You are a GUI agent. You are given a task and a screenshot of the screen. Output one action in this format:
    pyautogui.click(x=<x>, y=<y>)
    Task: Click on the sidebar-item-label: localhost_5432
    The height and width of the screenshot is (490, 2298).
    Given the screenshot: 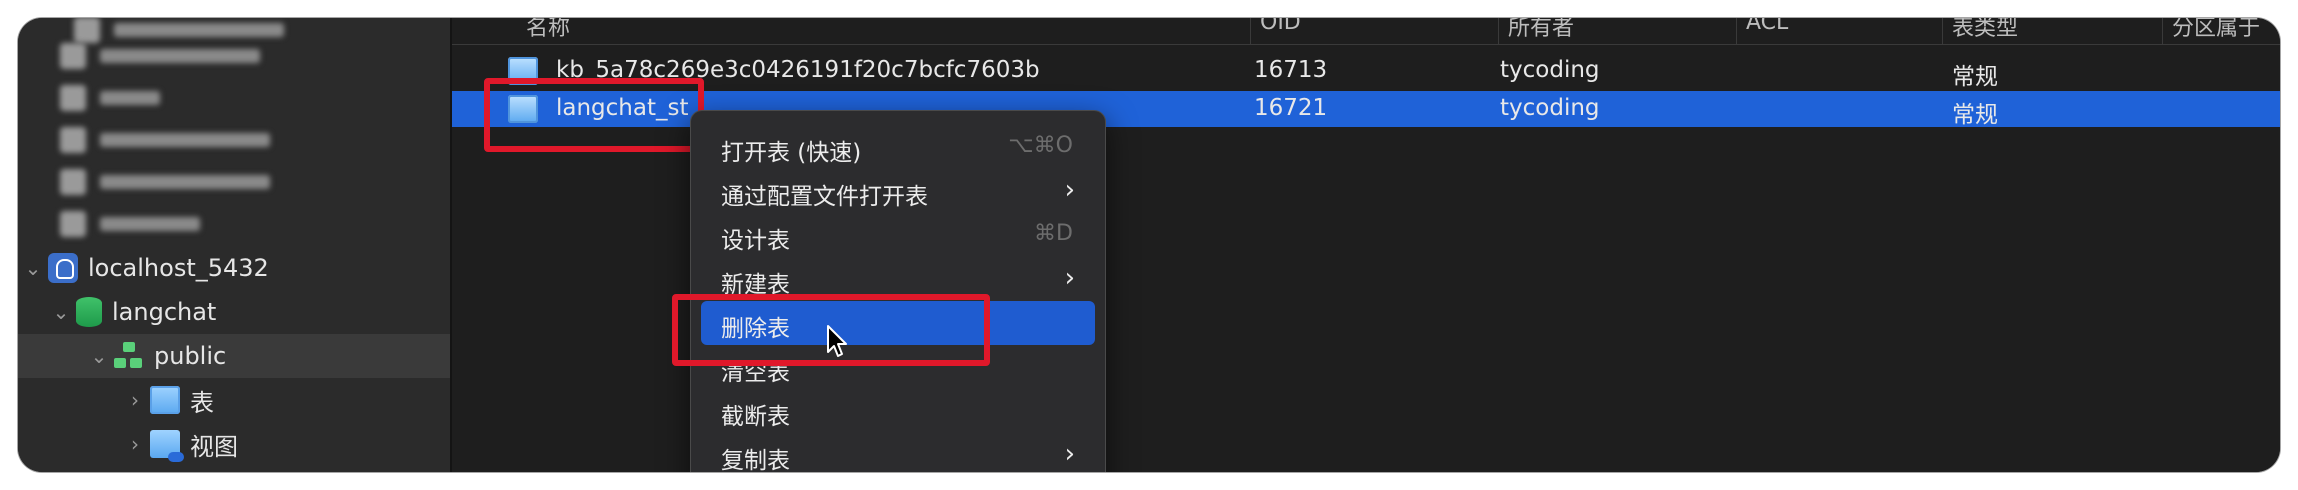 What is the action you would take?
    pyautogui.click(x=178, y=268)
    